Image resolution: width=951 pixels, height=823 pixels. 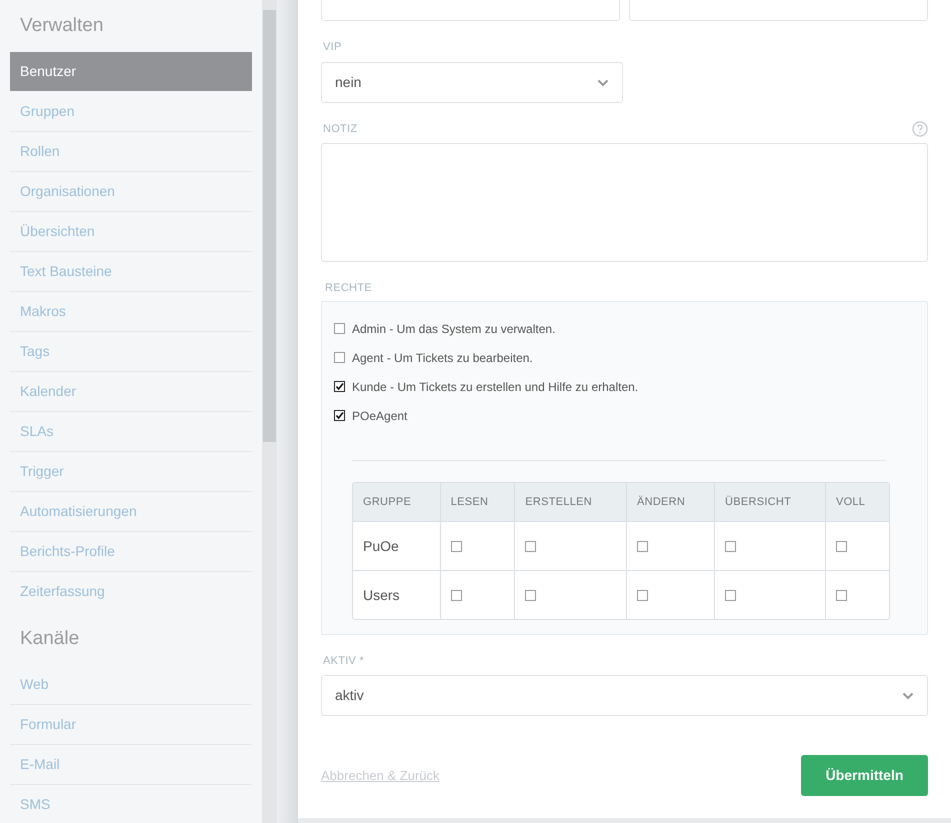 What do you see at coordinates (396, 545) in the screenshot?
I see `group-cell: PuOe` at bounding box center [396, 545].